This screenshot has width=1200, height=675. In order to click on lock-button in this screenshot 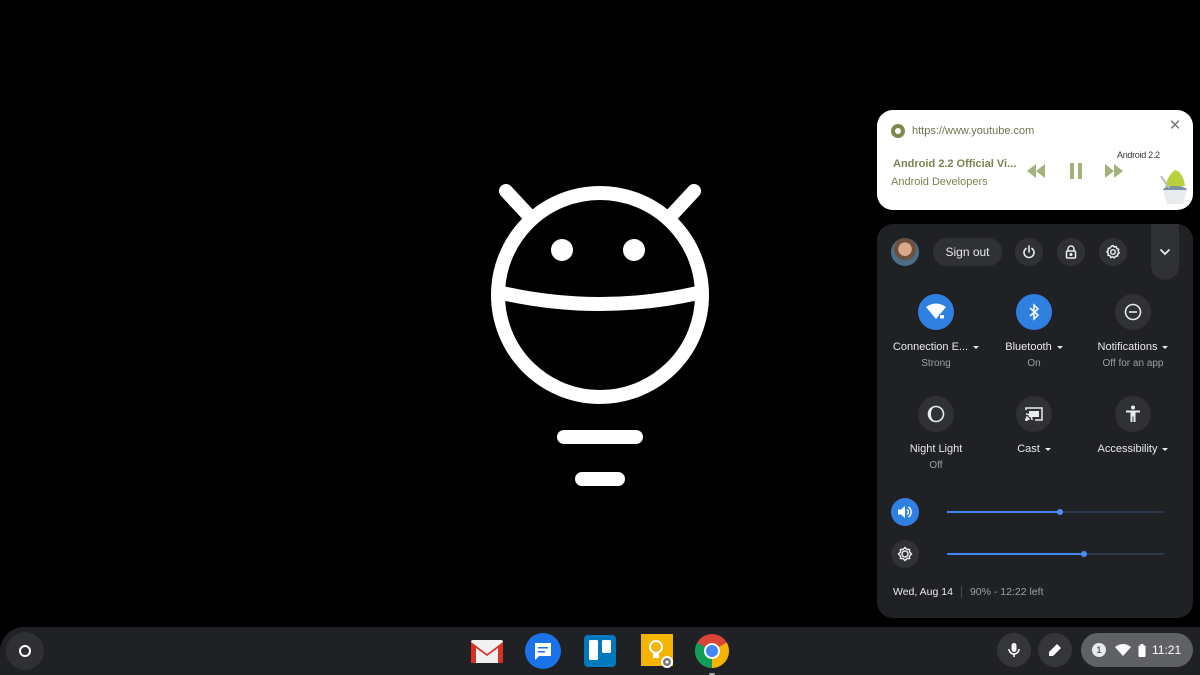, I will do `click(1071, 252)`.